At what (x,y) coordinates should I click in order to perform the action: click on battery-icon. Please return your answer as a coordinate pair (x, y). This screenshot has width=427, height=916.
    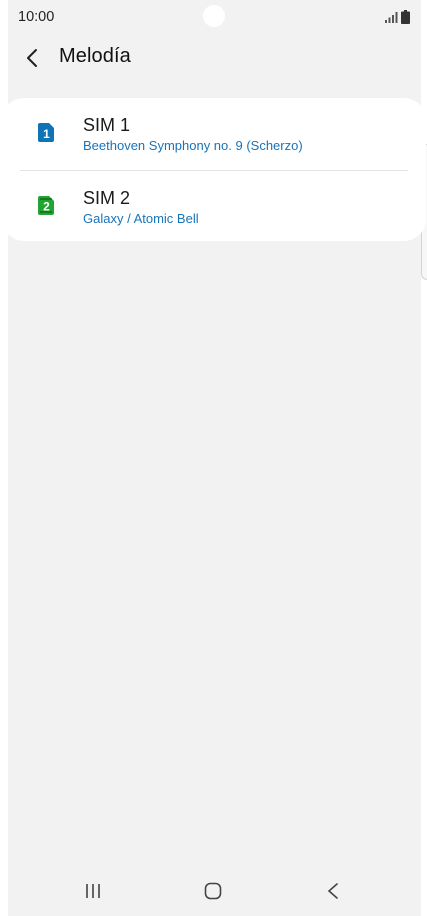
    Looking at the image, I should click on (405, 17).